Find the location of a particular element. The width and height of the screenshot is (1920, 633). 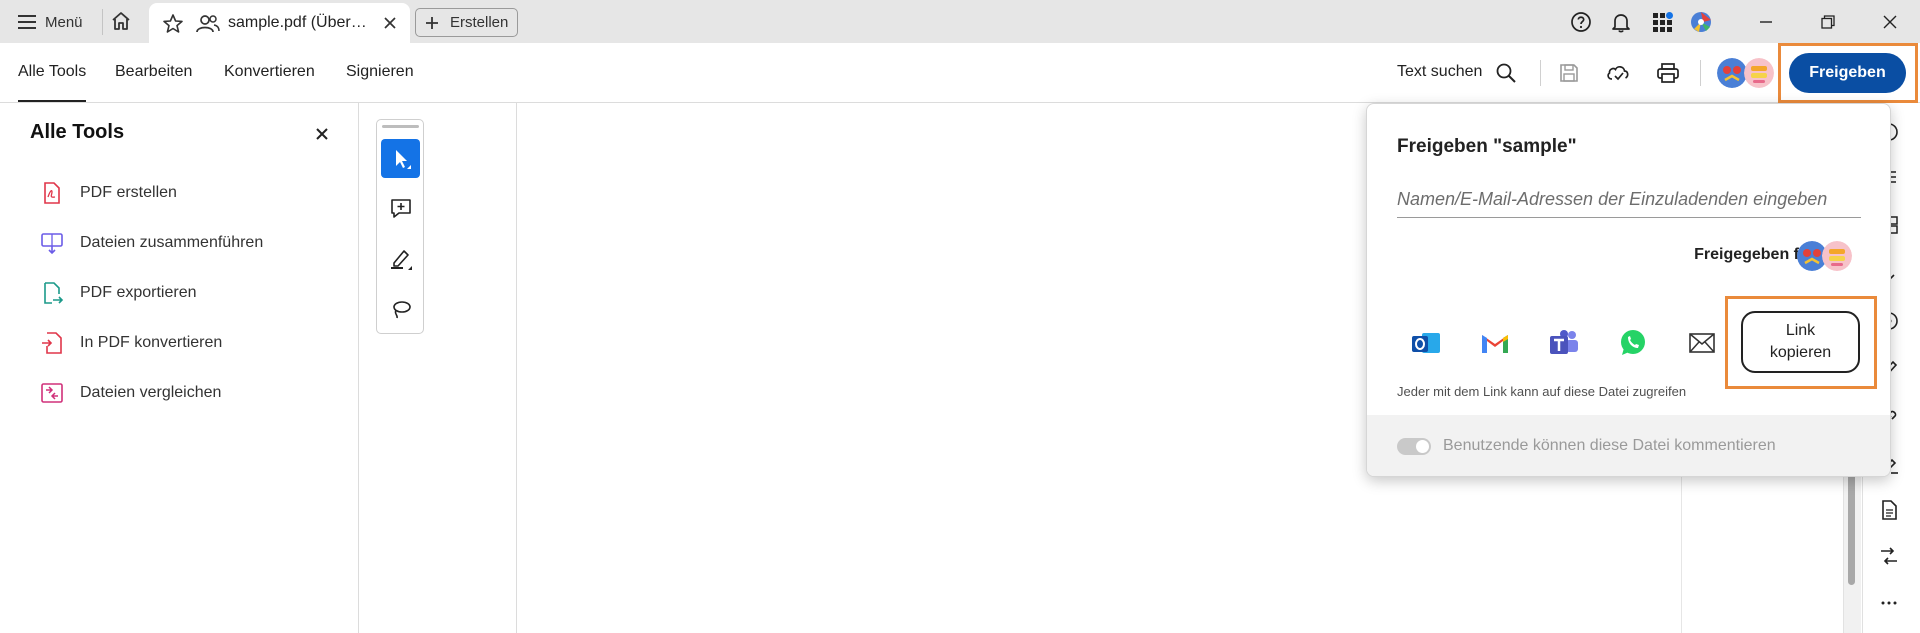

recipient-input is located at coordinates (1629, 200).